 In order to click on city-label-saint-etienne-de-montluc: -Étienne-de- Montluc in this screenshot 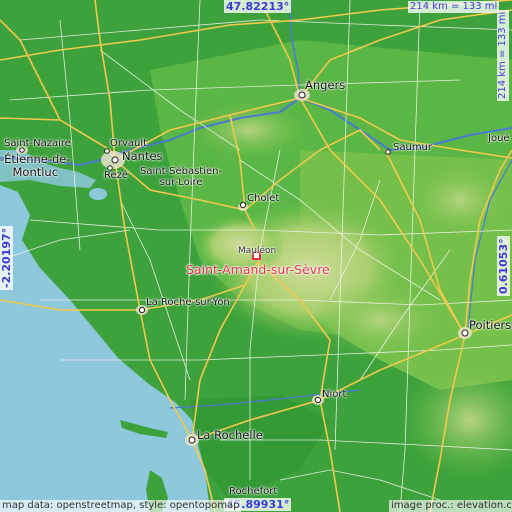, I will do `click(35, 165)`.